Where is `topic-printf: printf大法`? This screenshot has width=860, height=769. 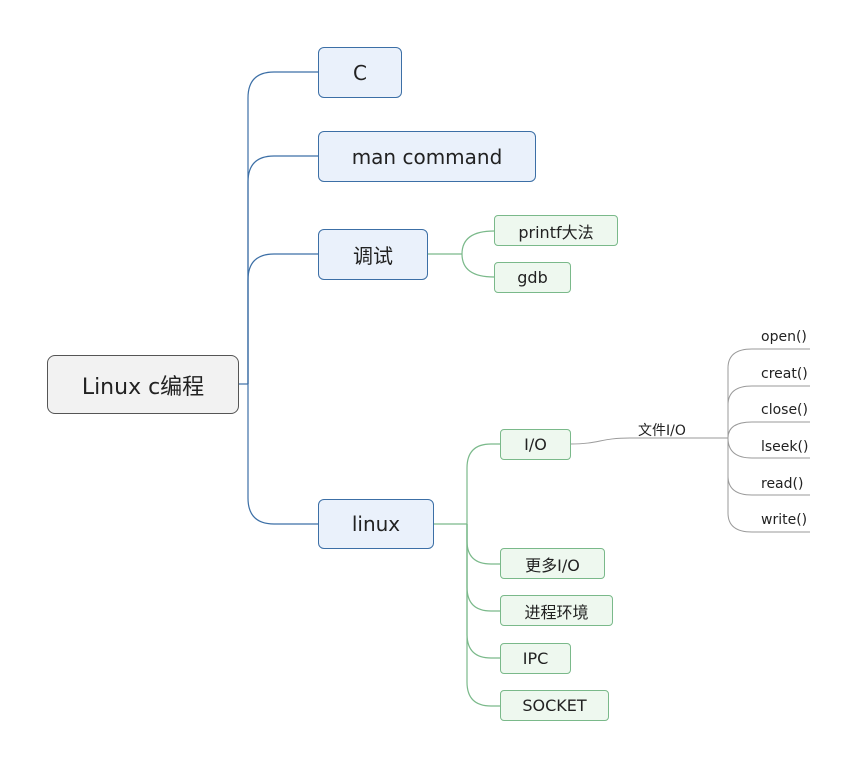 topic-printf: printf大法 is located at coordinates (556, 230).